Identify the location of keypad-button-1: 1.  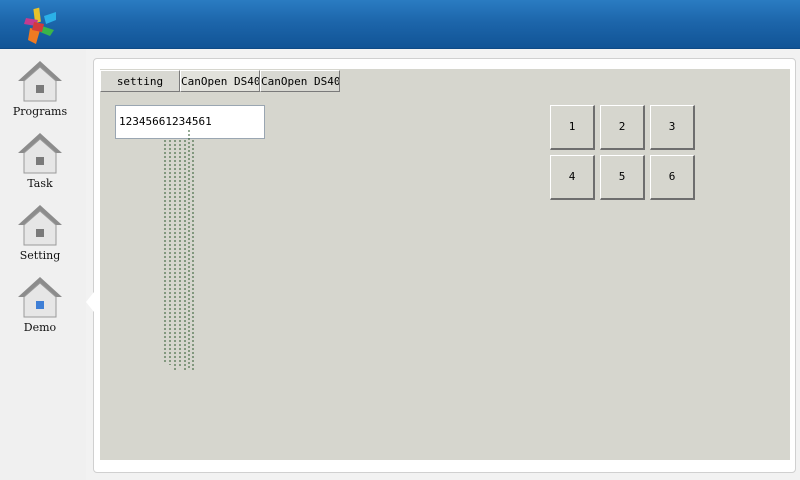
(572, 127).